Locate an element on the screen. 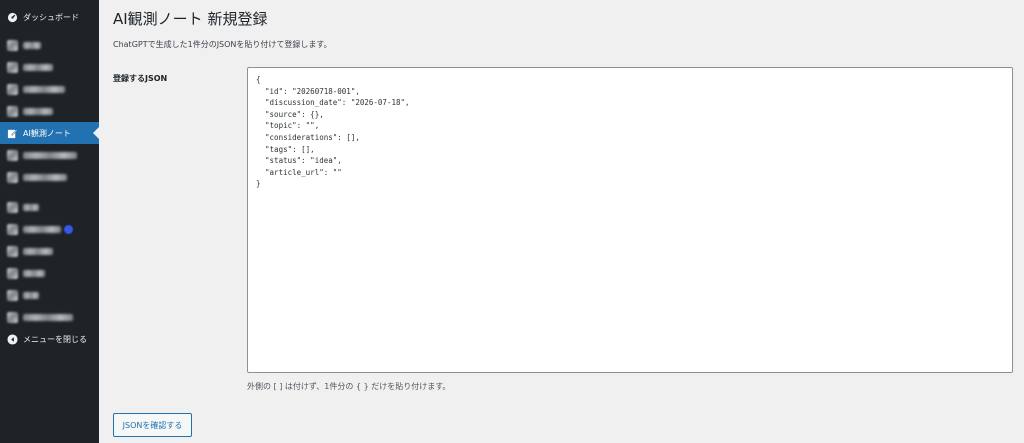 The image size is (1024, 443). sidebar-item-ai-notes: AI観測ノート is located at coordinates (49, 133).